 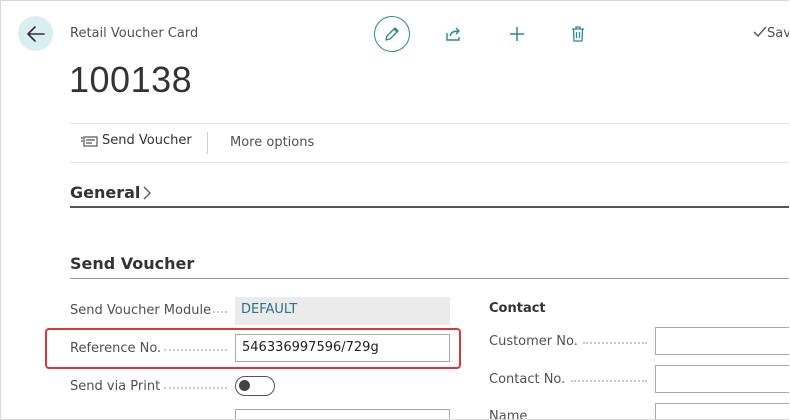 I want to click on checkmark-icon, so click(x=760, y=32).